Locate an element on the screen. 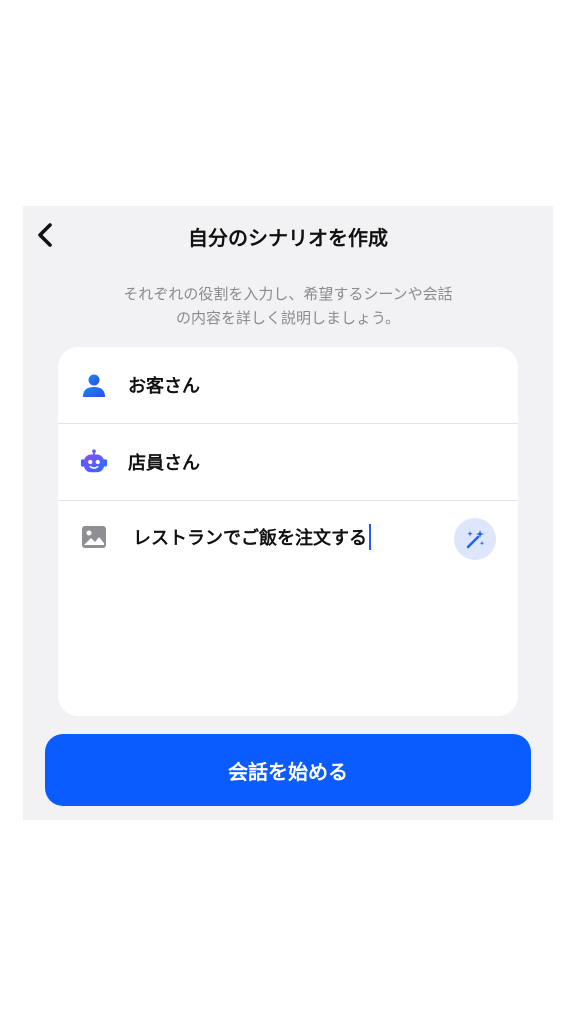  magic-wand-icon is located at coordinates (475, 539).